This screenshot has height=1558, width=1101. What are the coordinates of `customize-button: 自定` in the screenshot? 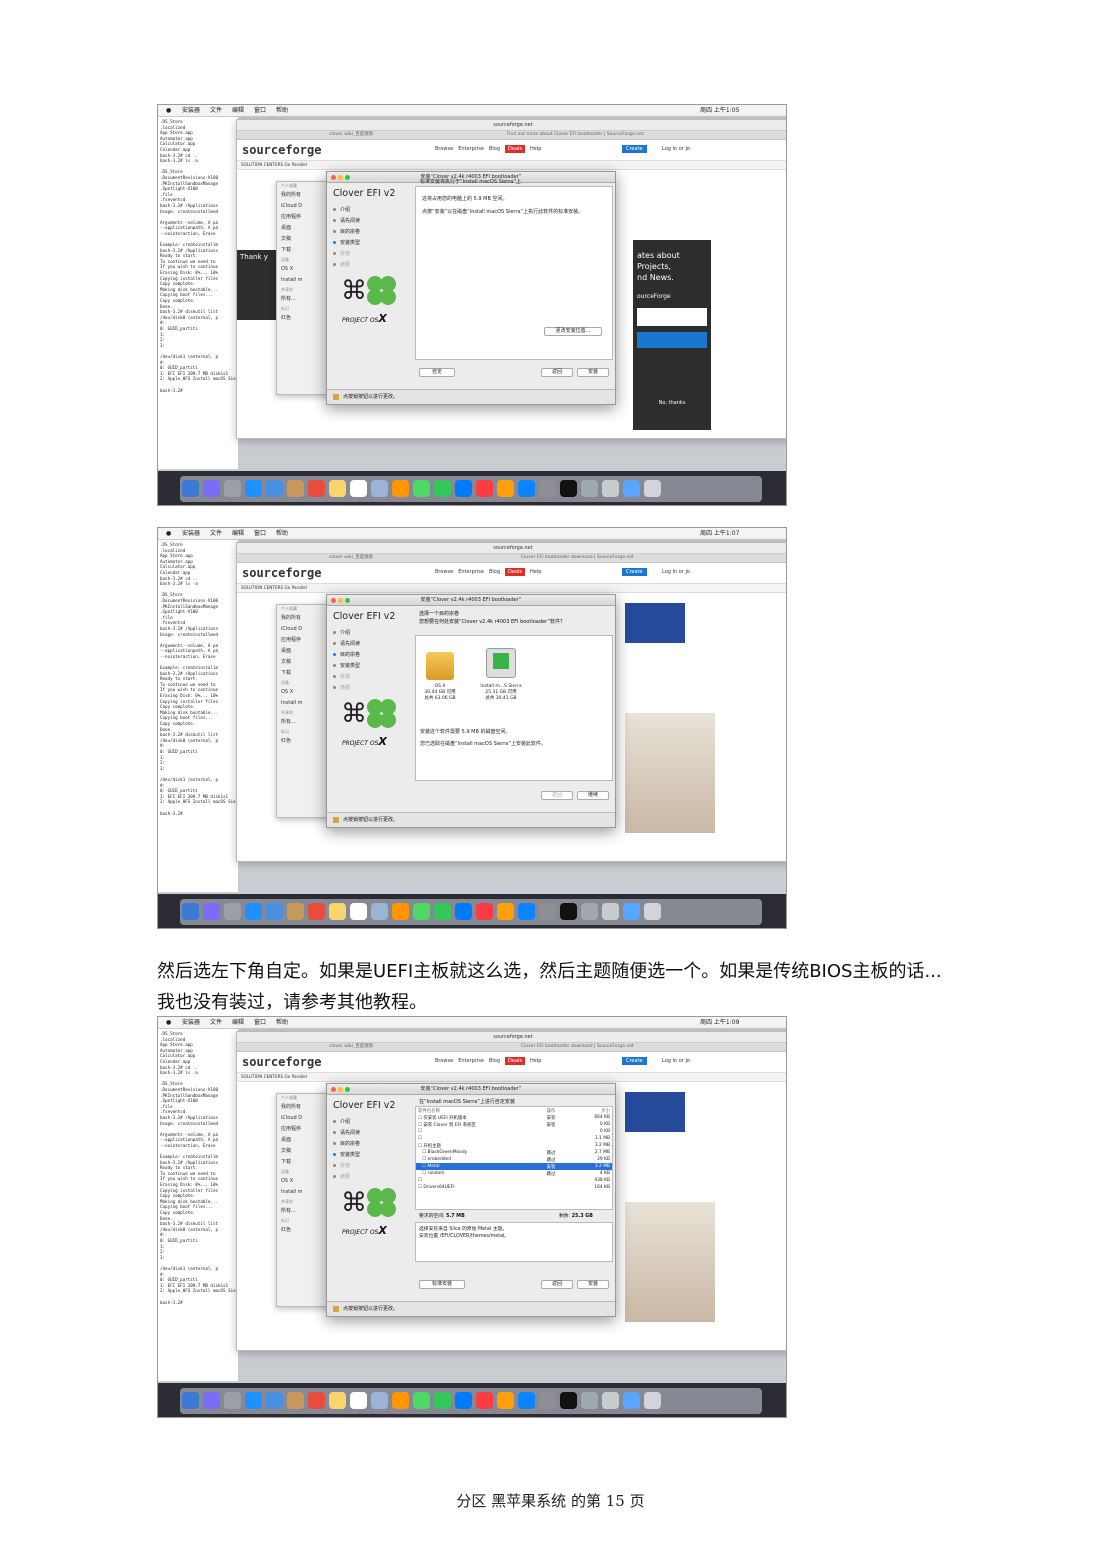 It's located at (437, 372).